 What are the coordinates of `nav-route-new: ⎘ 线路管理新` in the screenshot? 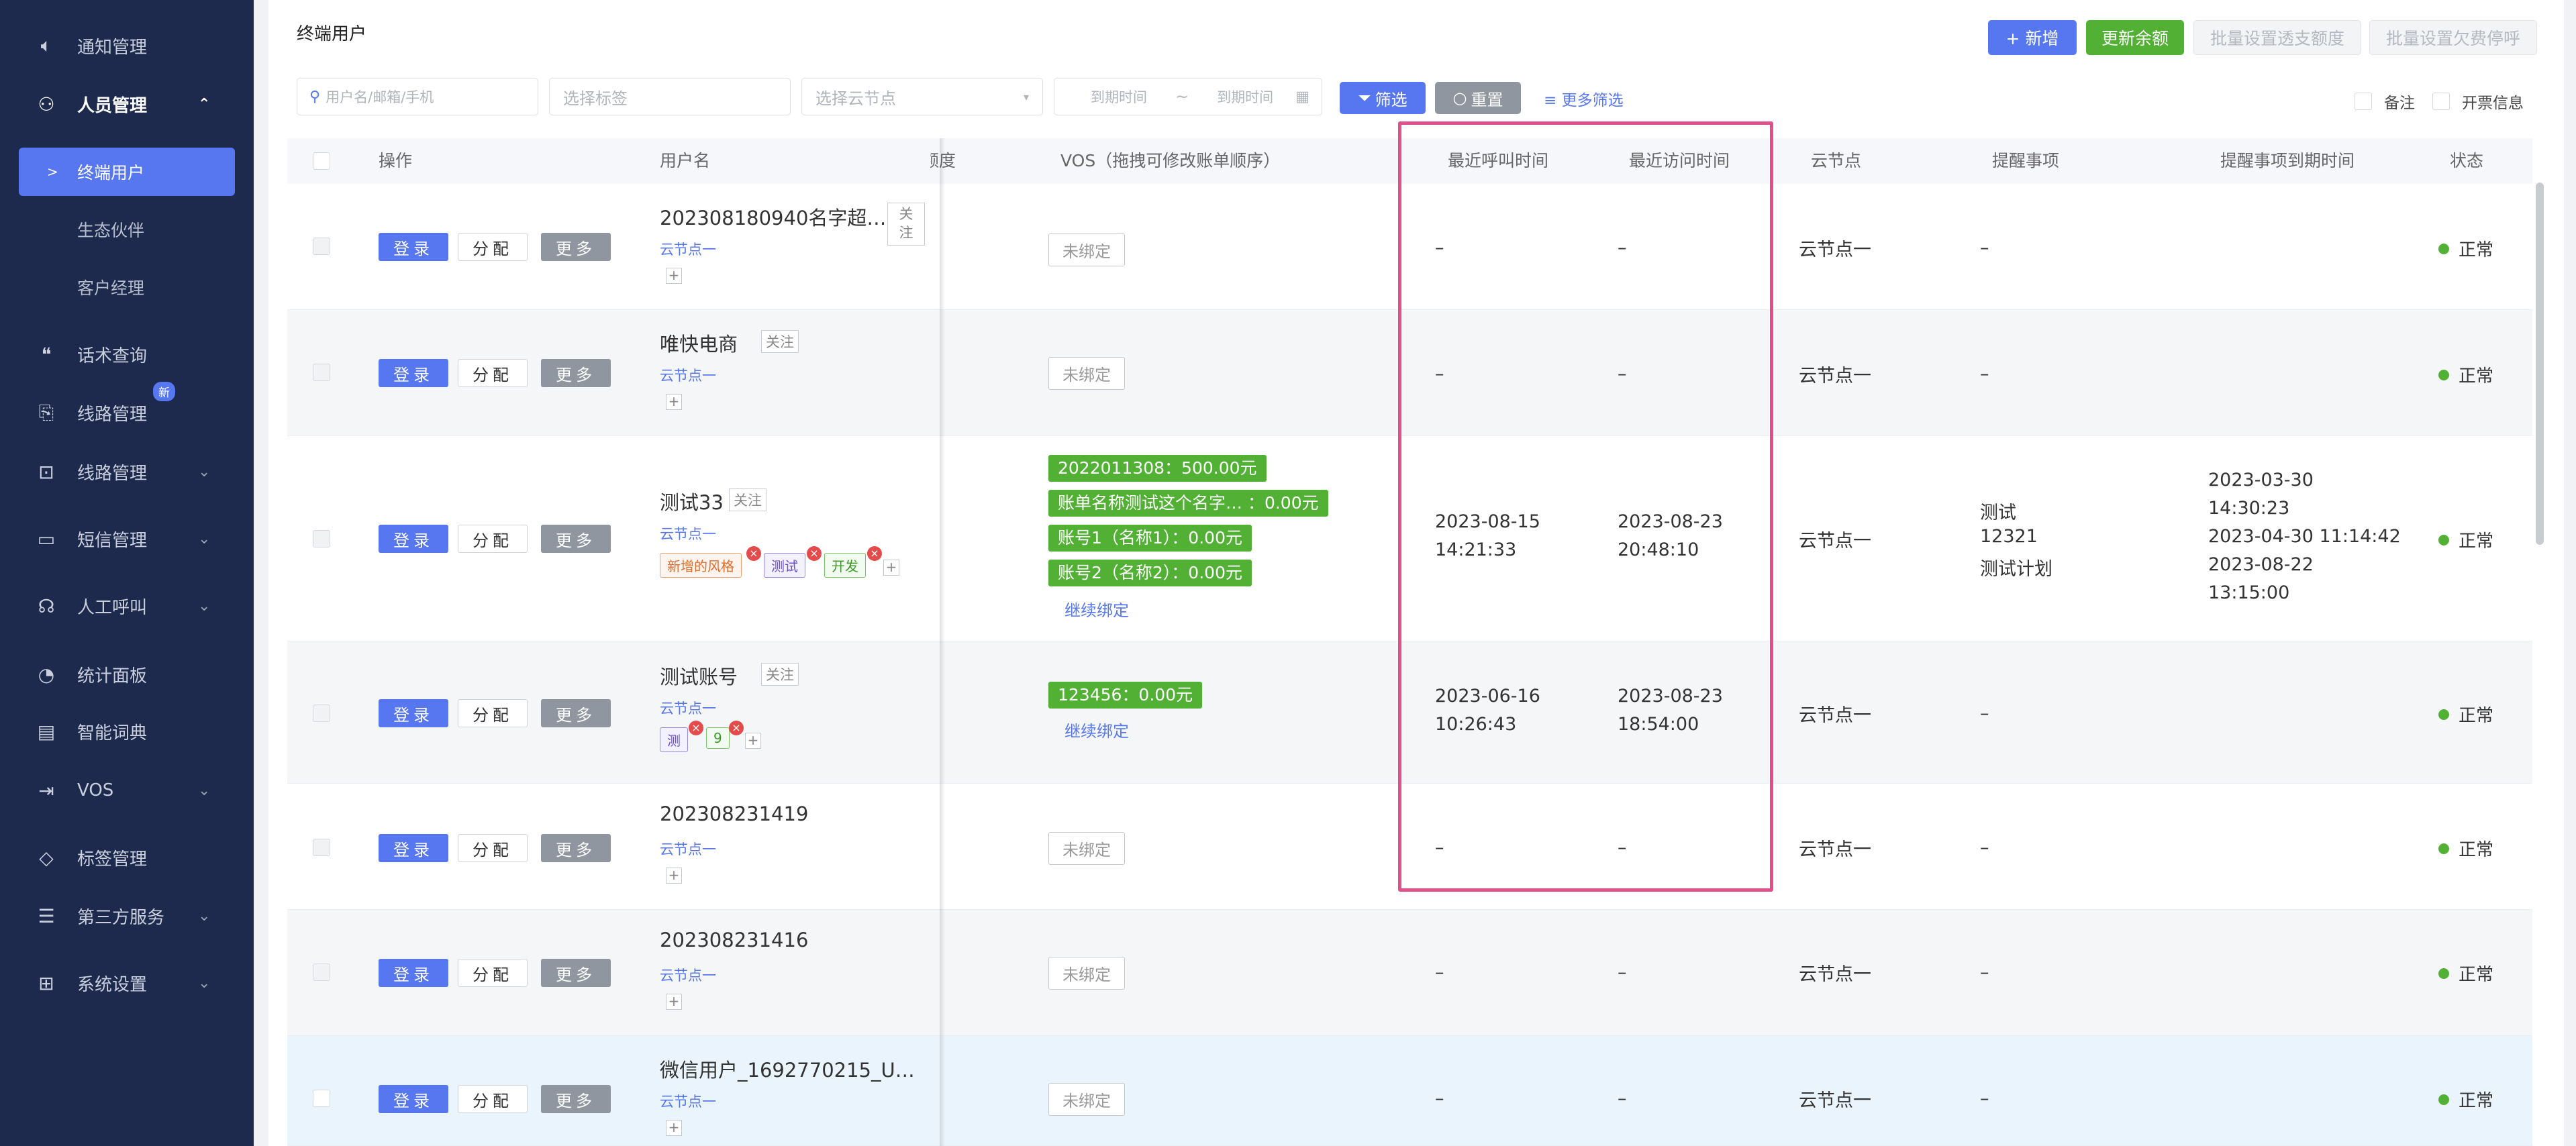 It's located at (127, 410).